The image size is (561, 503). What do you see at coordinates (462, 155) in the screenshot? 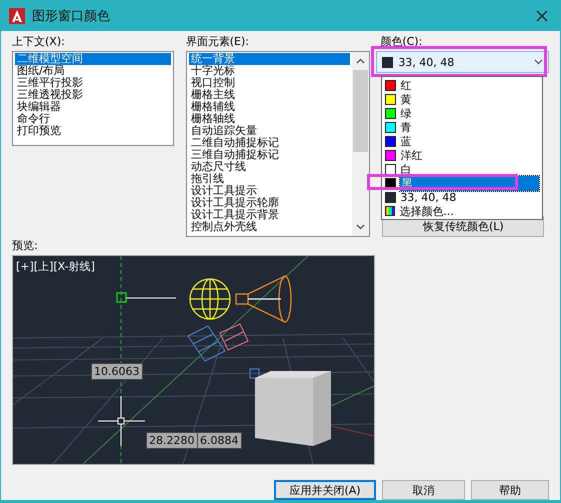
I see `dropdown-option: 洋红` at bounding box center [462, 155].